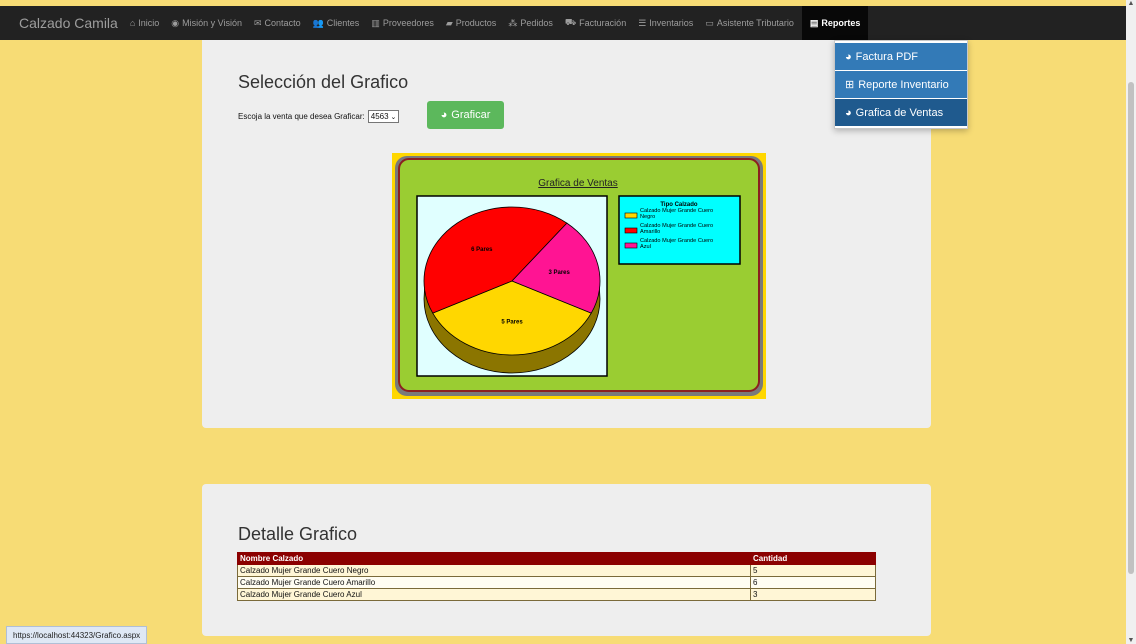 The width and height of the screenshot is (1136, 644). What do you see at coordinates (301, 116) in the screenshot?
I see `sale-selector-label: Escoja la venta que desea Graficar:` at bounding box center [301, 116].